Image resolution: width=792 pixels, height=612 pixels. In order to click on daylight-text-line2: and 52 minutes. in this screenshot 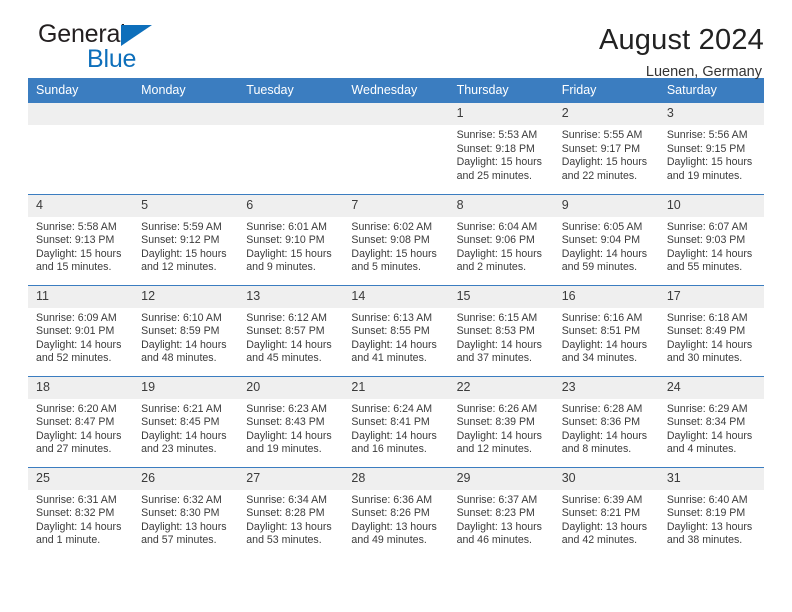, I will do `click(74, 358)`.